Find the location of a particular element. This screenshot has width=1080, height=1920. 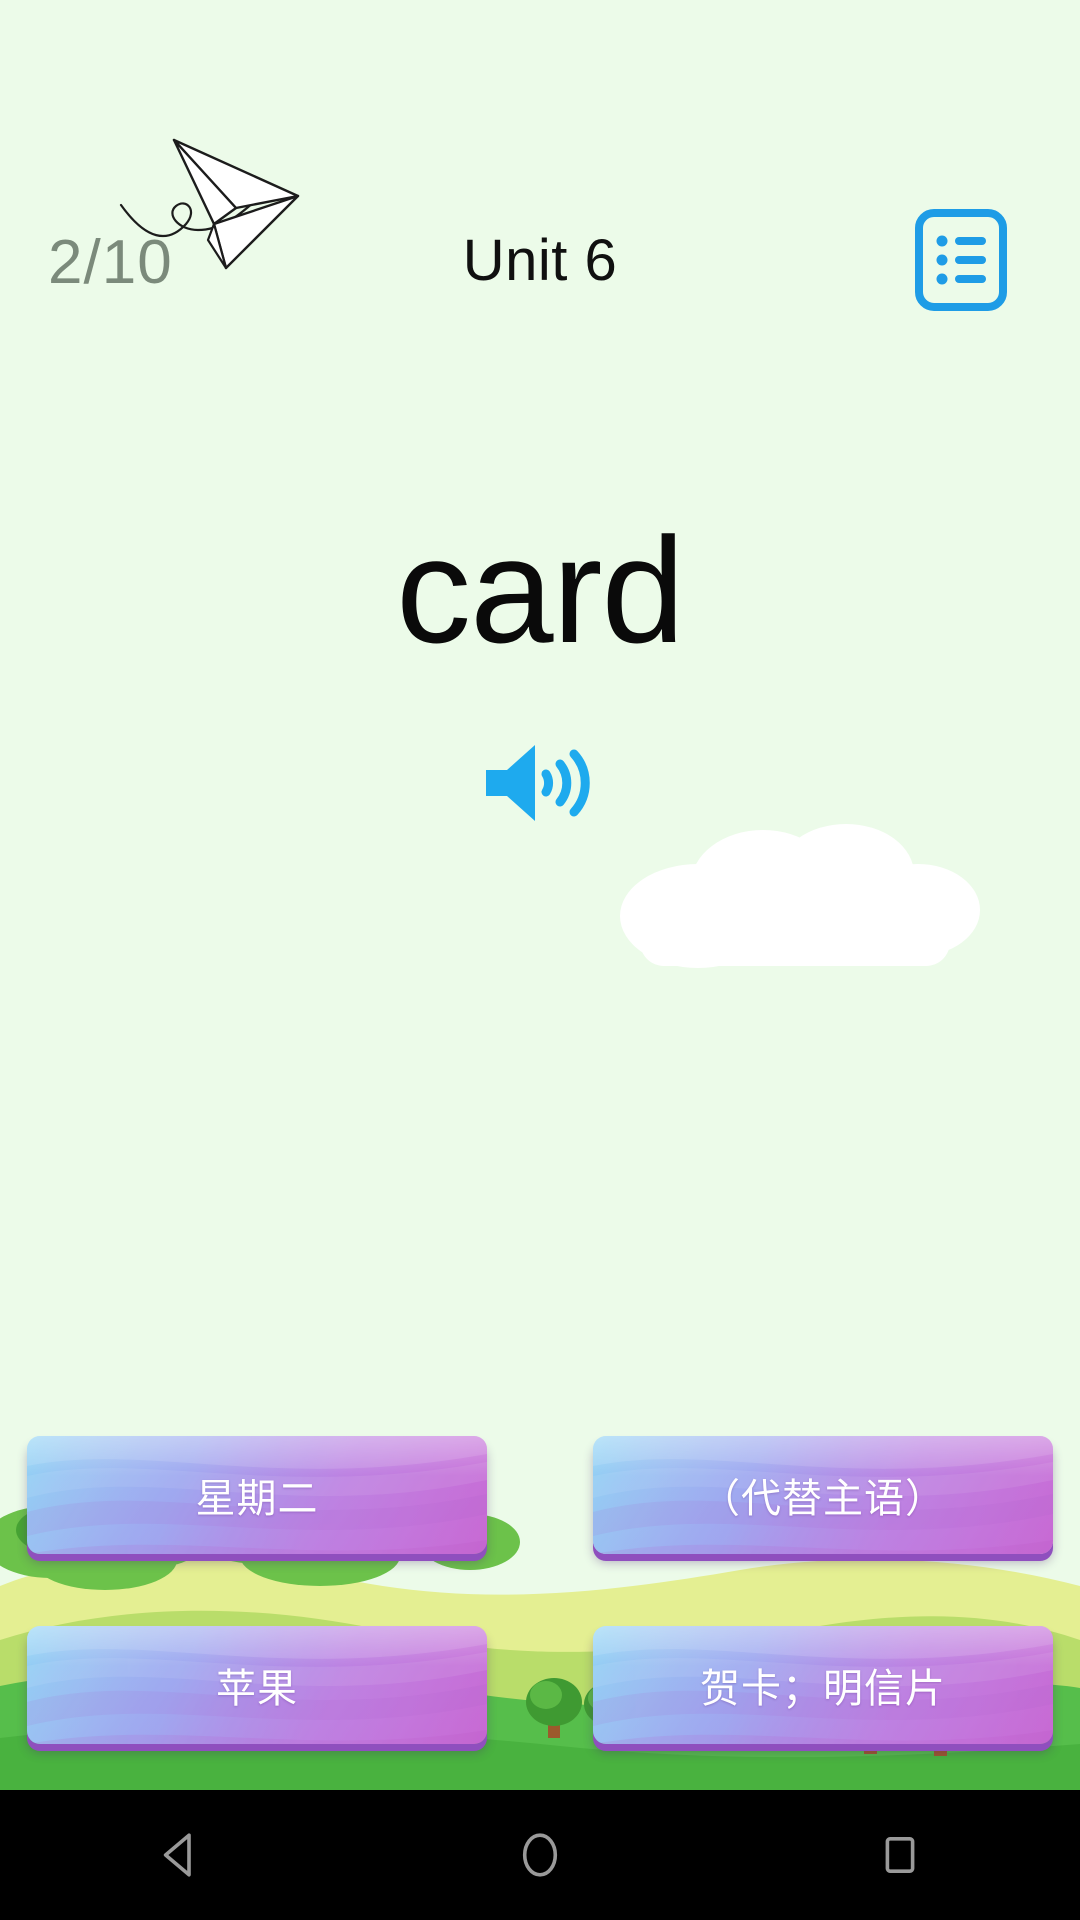

vocabulary-word: card is located at coordinates (540, 590).